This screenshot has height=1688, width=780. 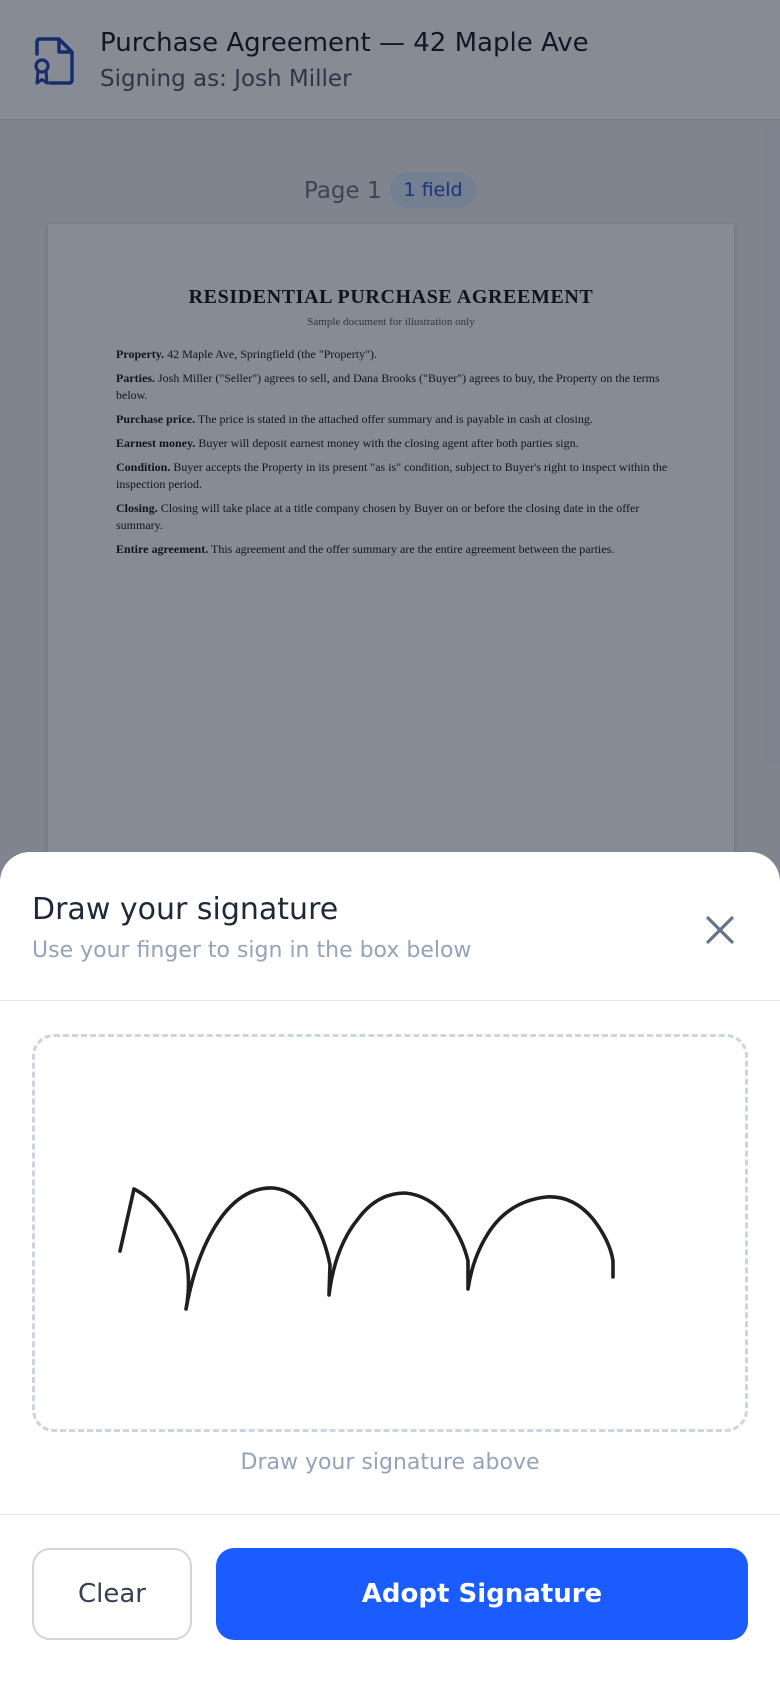 What do you see at coordinates (366, 1248) in the screenshot?
I see `signature-stroke` at bounding box center [366, 1248].